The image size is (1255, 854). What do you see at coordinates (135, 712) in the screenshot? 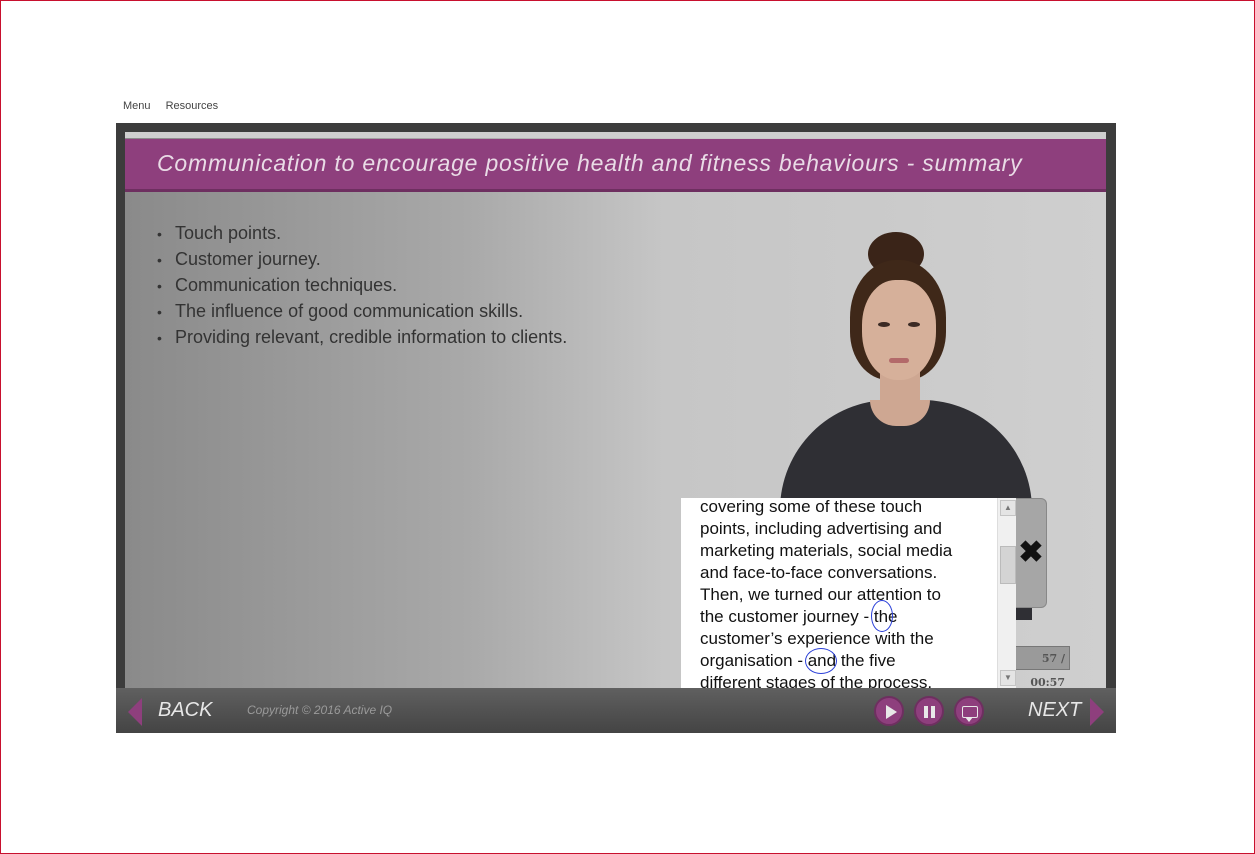
I see `back-arrow-icon` at bounding box center [135, 712].